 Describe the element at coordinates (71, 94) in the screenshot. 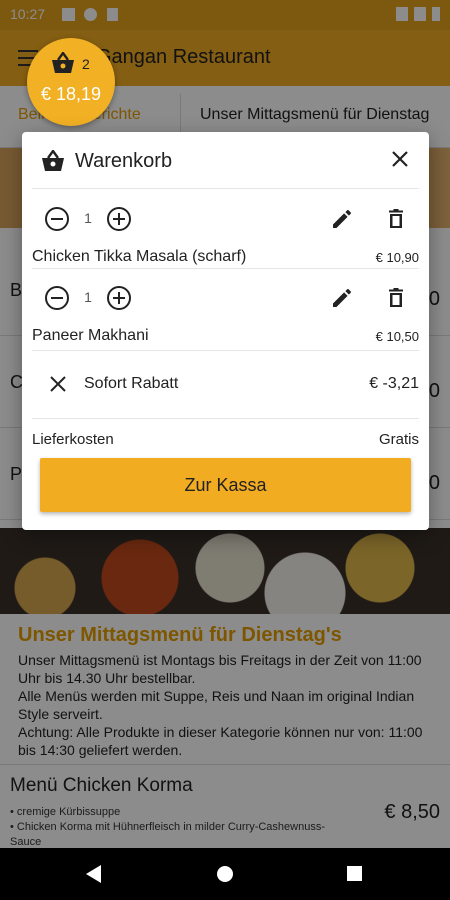

I see `cart-total: € 18,19` at that location.